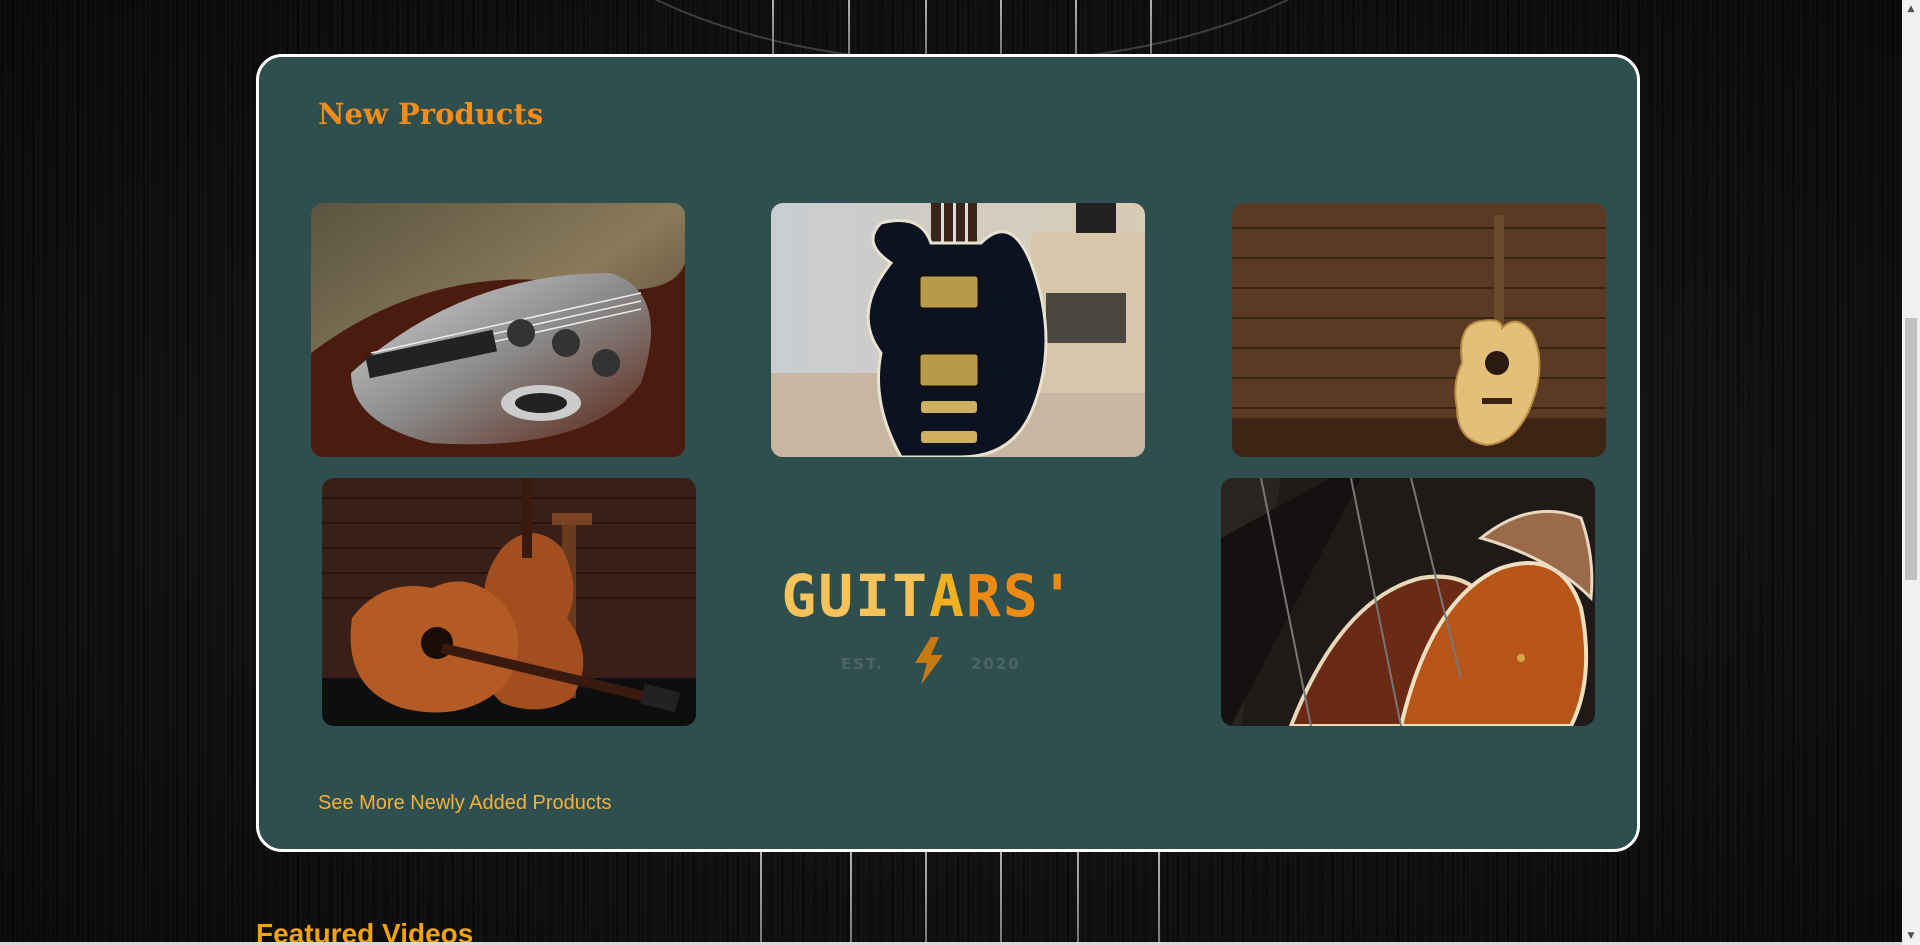 This screenshot has width=1920, height=945. I want to click on product-image-electric-guitar, so click(498, 330).